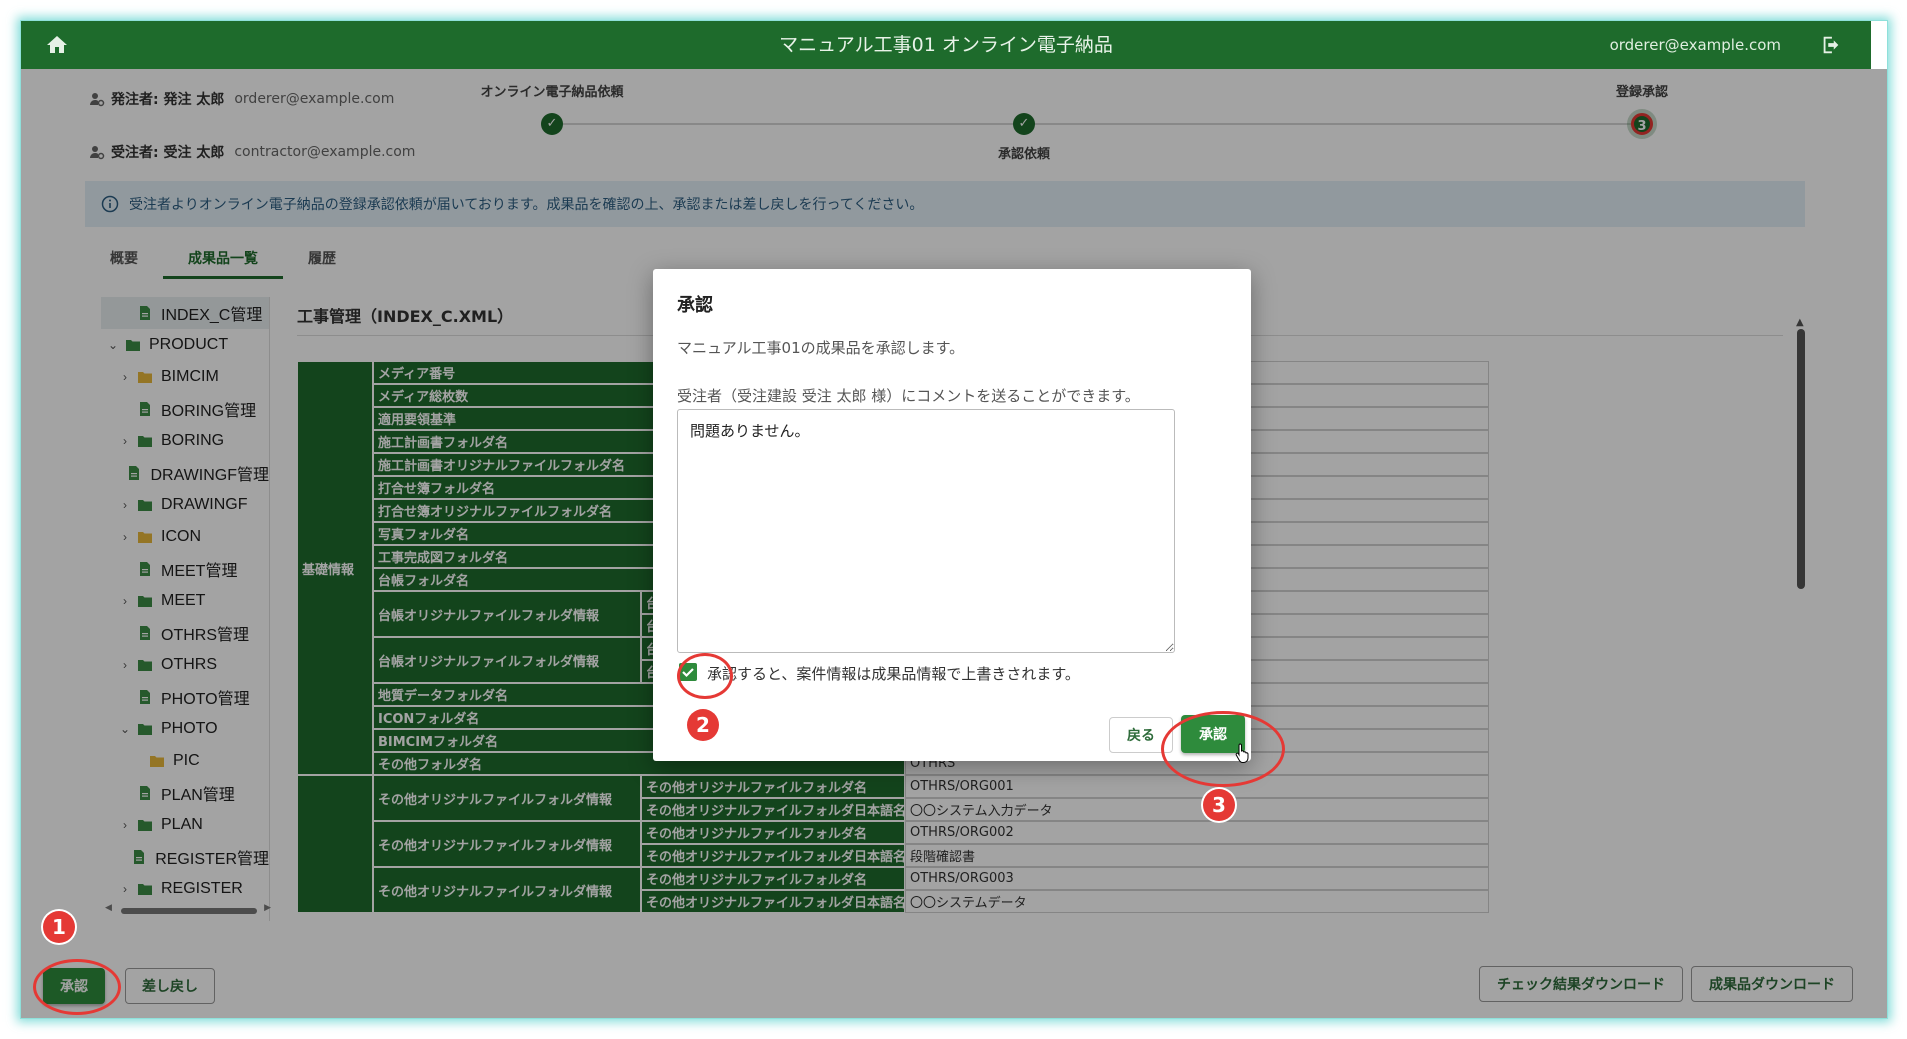  Describe the element at coordinates (893, 674) in the screenshot. I see `checkbox-label: 承認すると、案件情報は成果品情報で上書きされます。` at that location.